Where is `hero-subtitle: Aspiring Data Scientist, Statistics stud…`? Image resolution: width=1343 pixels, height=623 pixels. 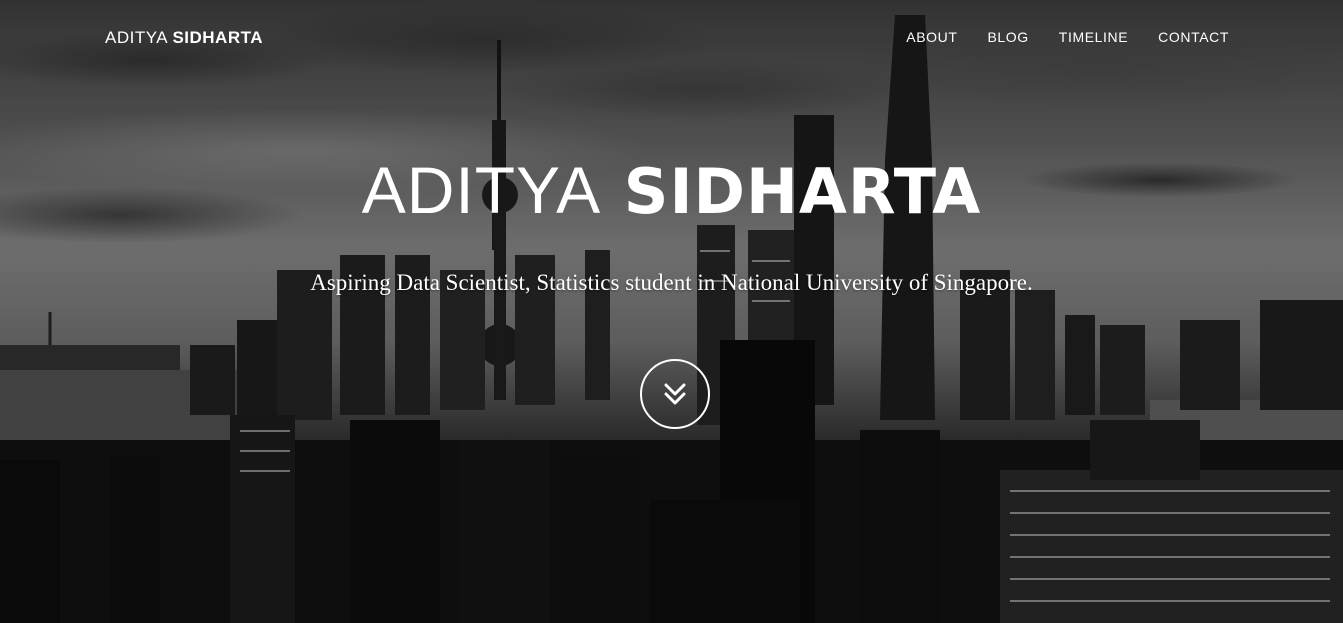
hero-subtitle: Aspiring Data Scientist, Statistics stud… is located at coordinates (671, 282).